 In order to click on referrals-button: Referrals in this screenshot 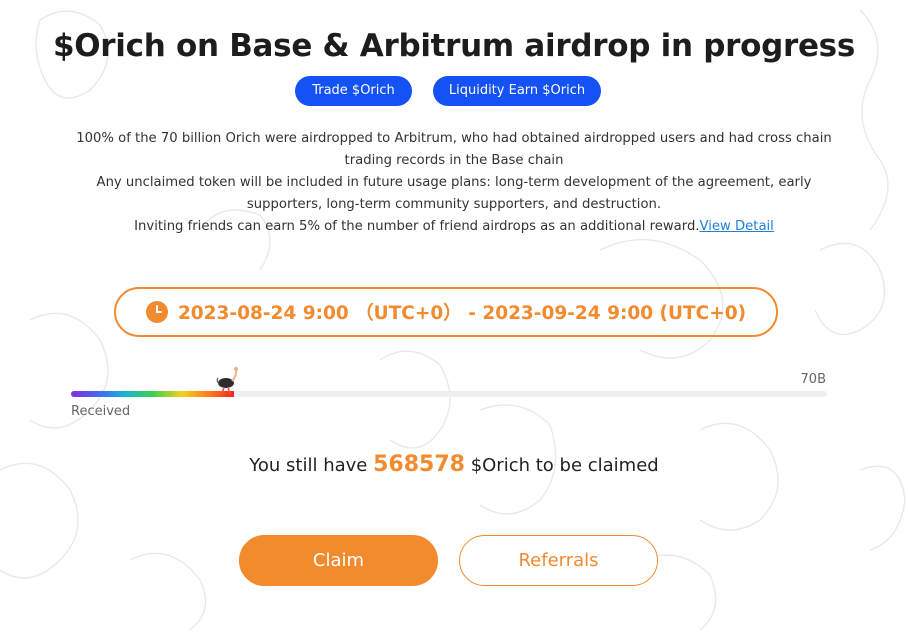, I will do `click(558, 560)`.